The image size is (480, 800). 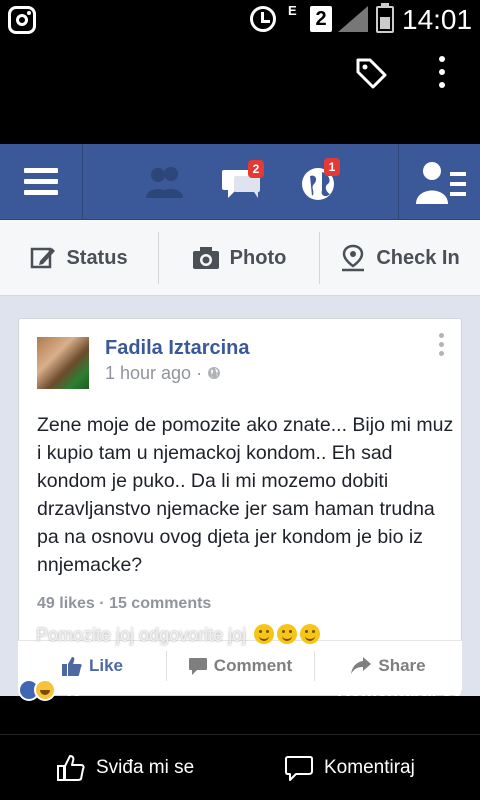 I want to click on post-options-icon, so click(x=441, y=348).